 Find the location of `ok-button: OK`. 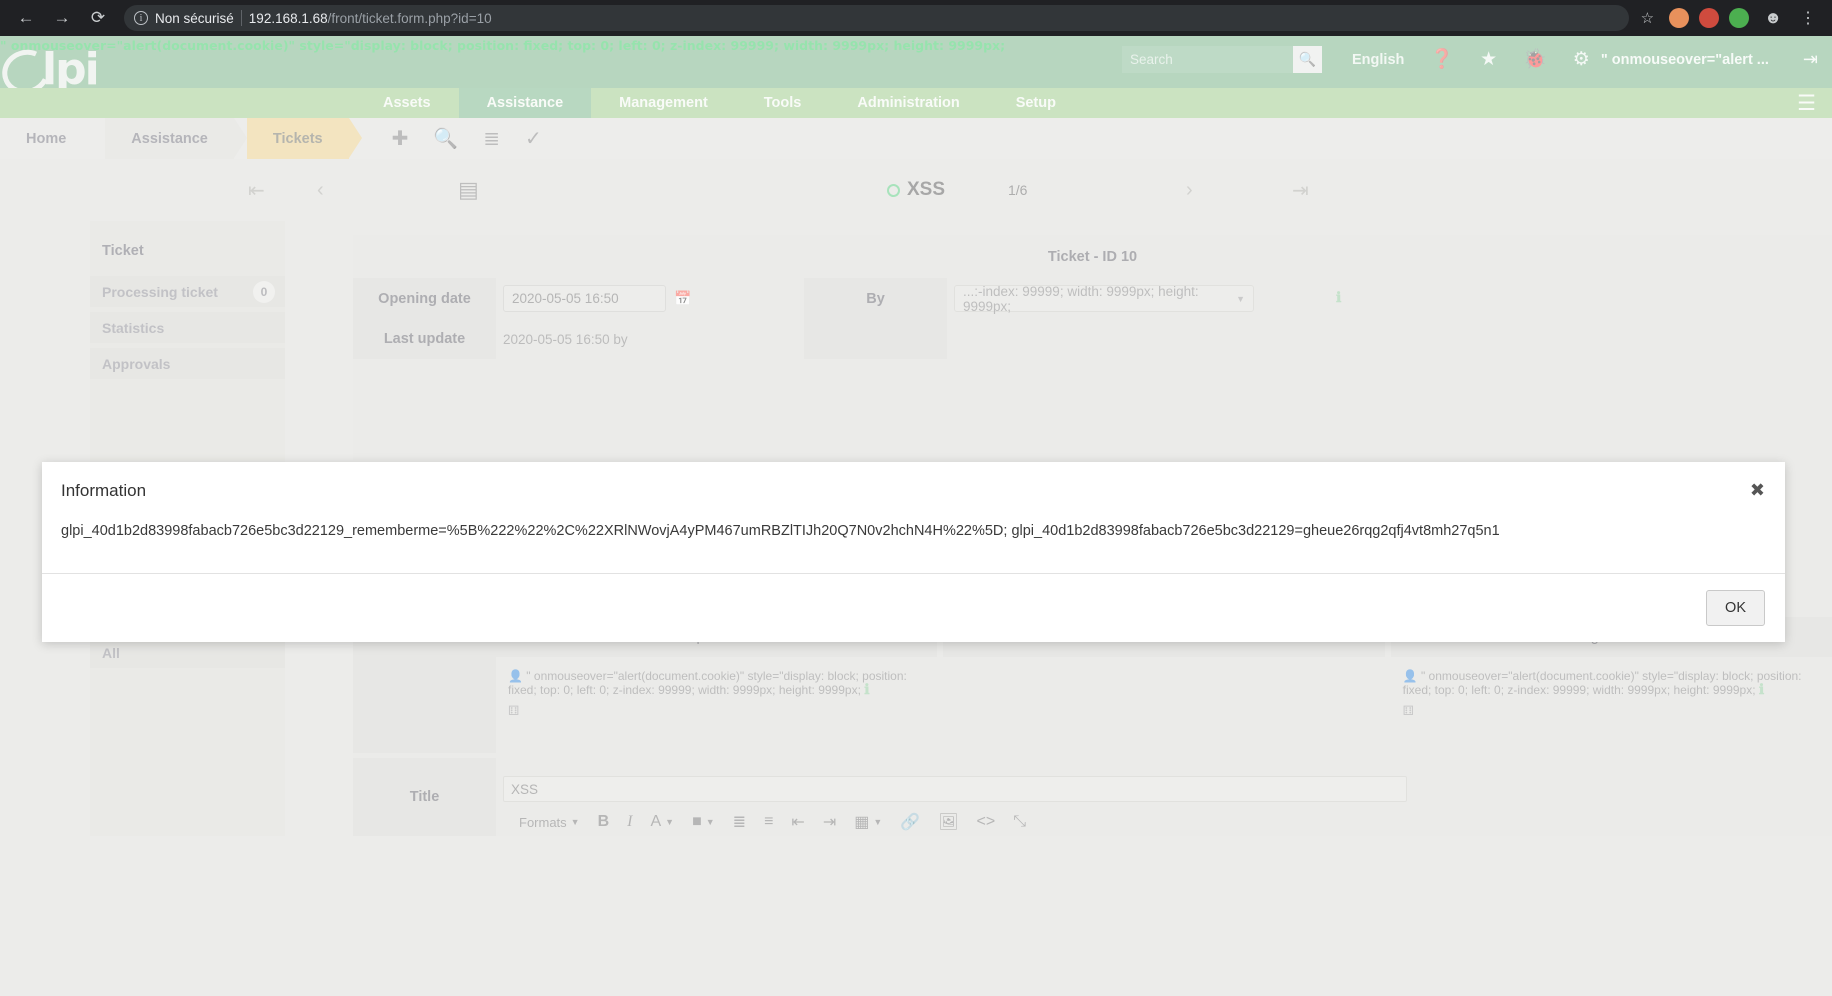

ok-button: OK is located at coordinates (1735, 608).